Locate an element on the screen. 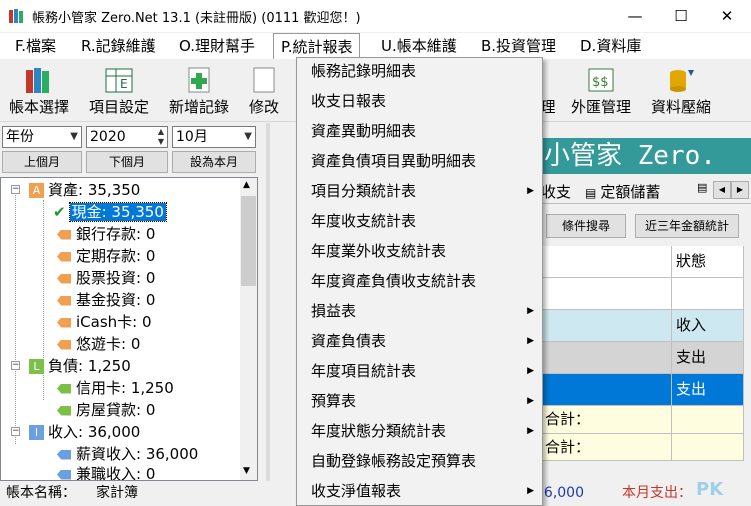  app-books-icon is located at coordinates (16, 16).